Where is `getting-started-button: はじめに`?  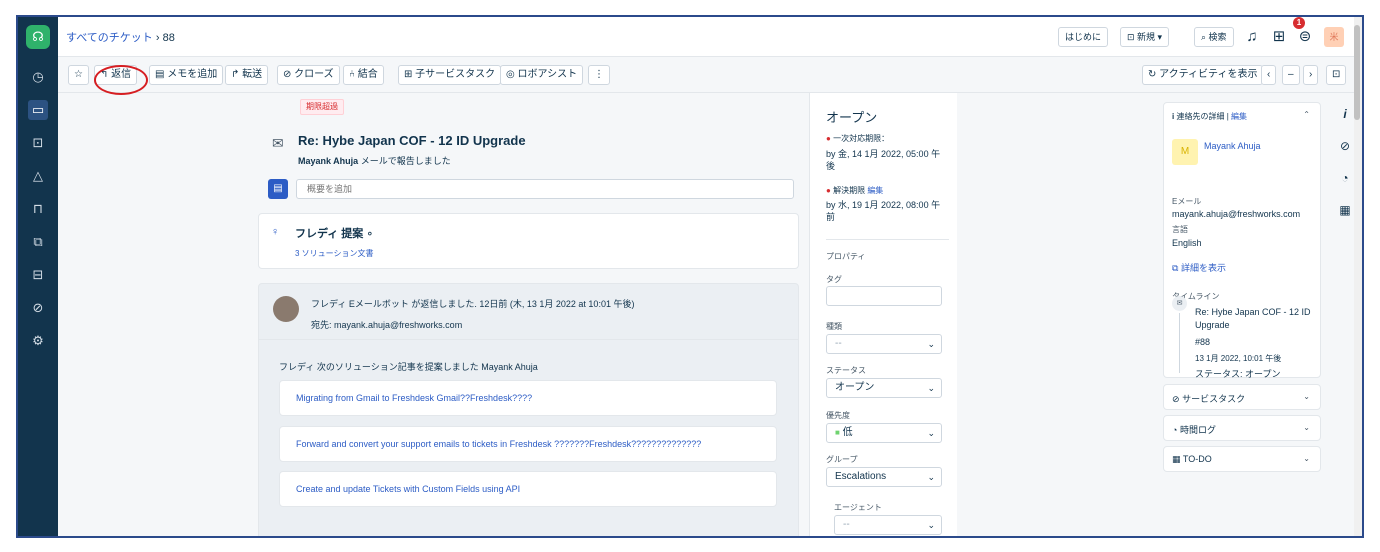
getting-started-button: はじめに is located at coordinates (1083, 37).